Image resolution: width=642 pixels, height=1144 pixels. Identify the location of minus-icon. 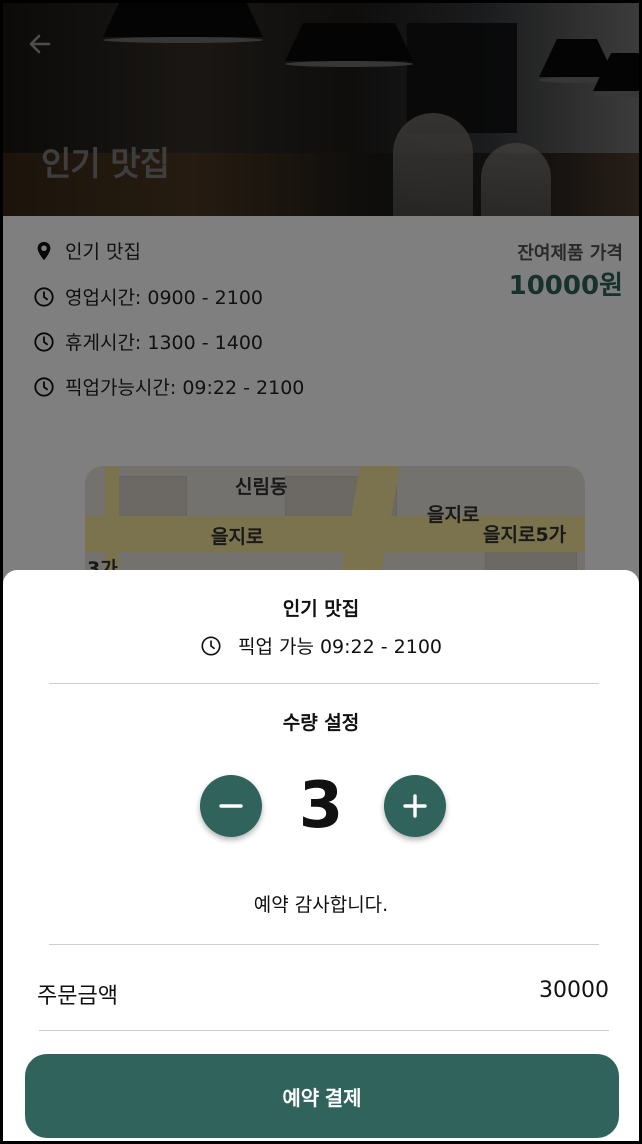
(231, 806).